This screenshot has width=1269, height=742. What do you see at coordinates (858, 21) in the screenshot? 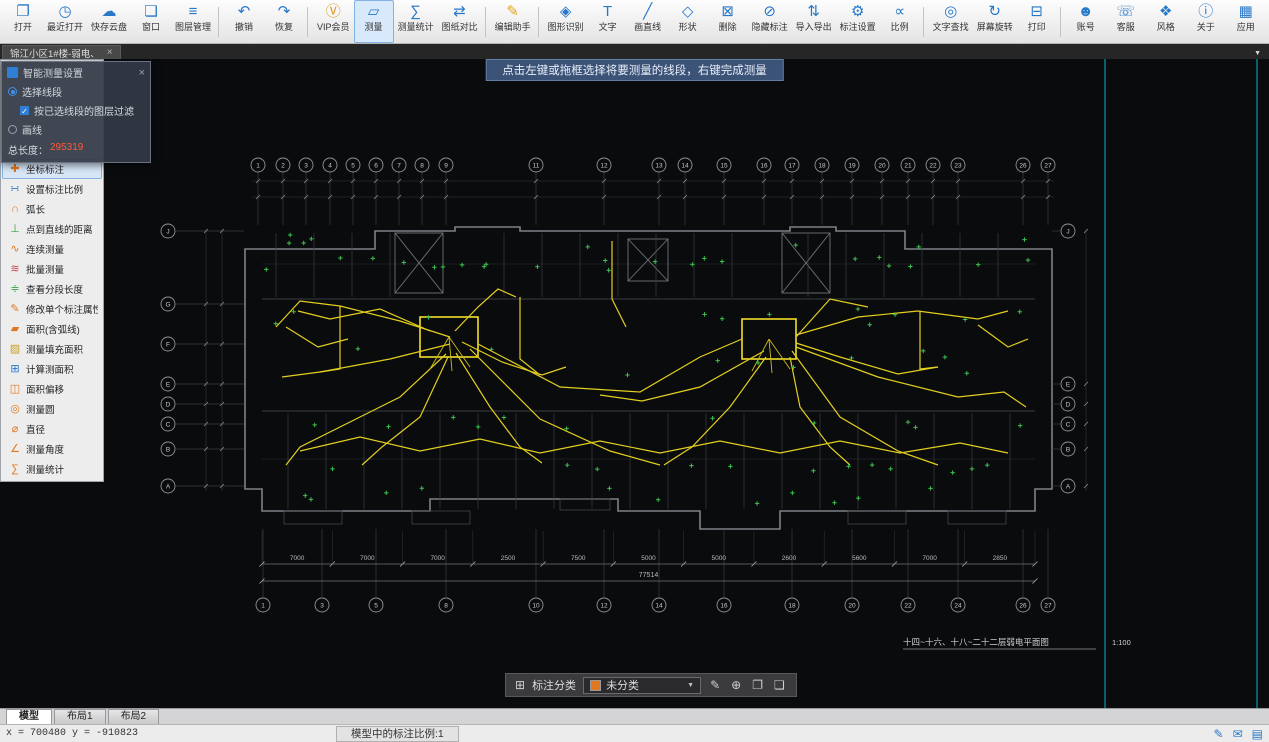
I see `toolbar-button: ⚙ 标注设置` at bounding box center [858, 21].